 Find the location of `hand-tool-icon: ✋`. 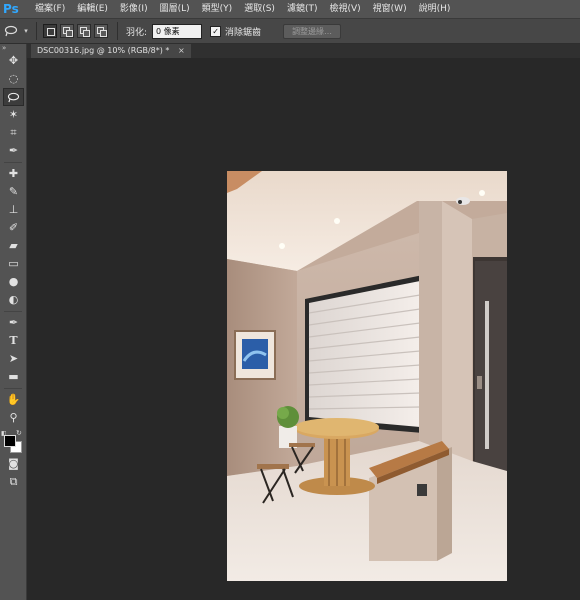

hand-tool-icon: ✋ is located at coordinates (13, 400).